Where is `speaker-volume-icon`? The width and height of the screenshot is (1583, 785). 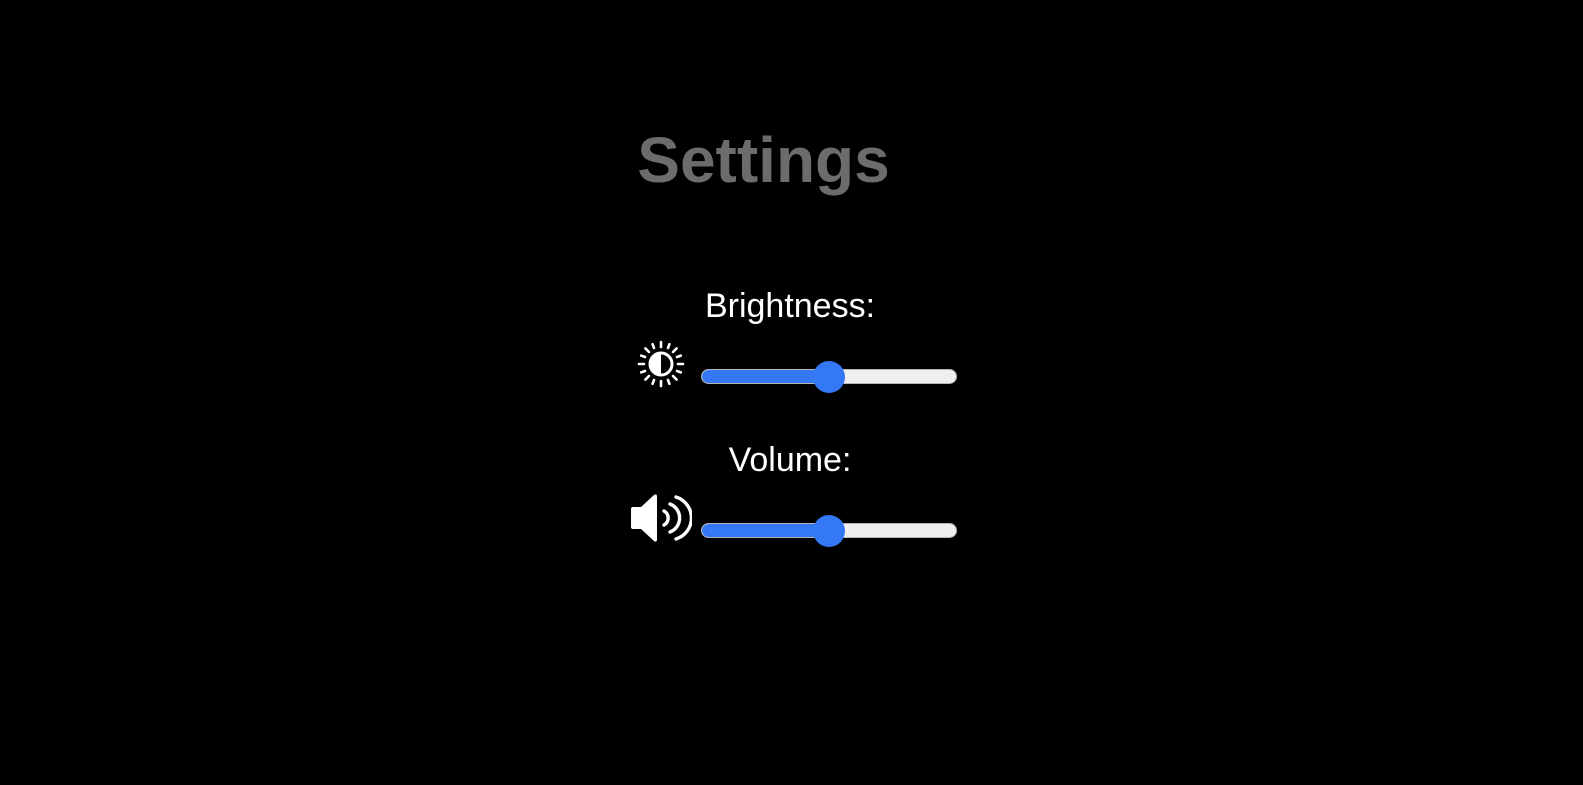 speaker-volume-icon is located at coordinates (661, 518).